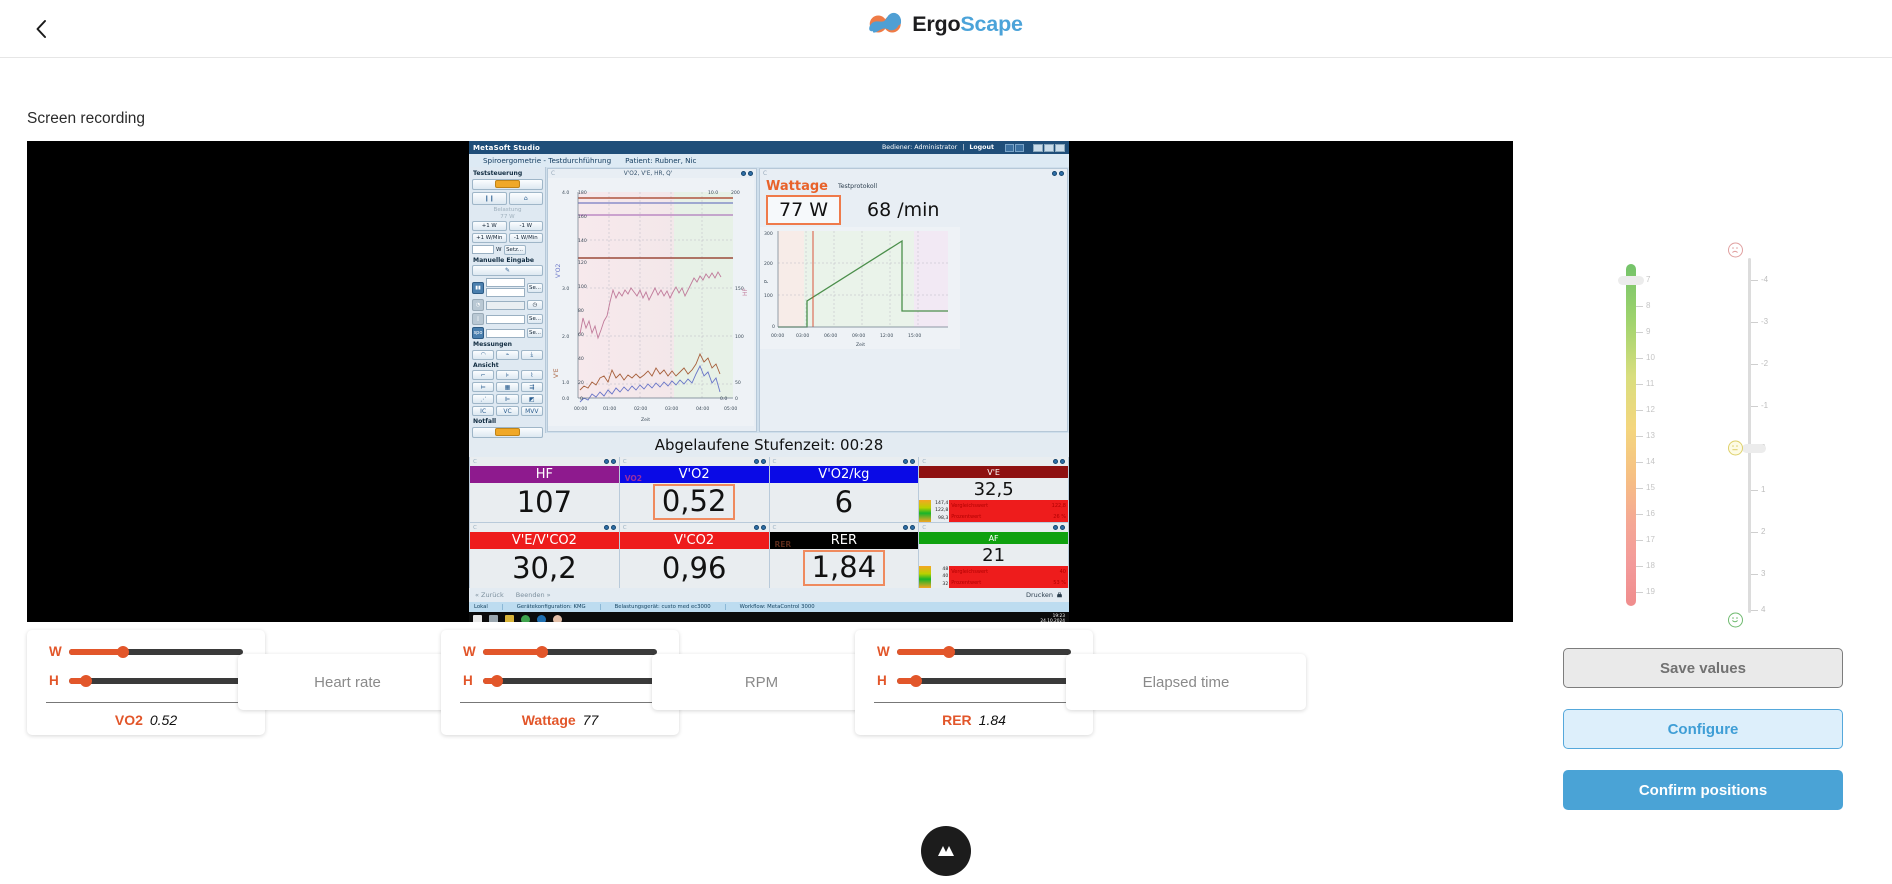 This screenshot has width=1892, height=884. Describe the element at coordinates (483, 249) in the screenshot. I see `watt-input` at that location.